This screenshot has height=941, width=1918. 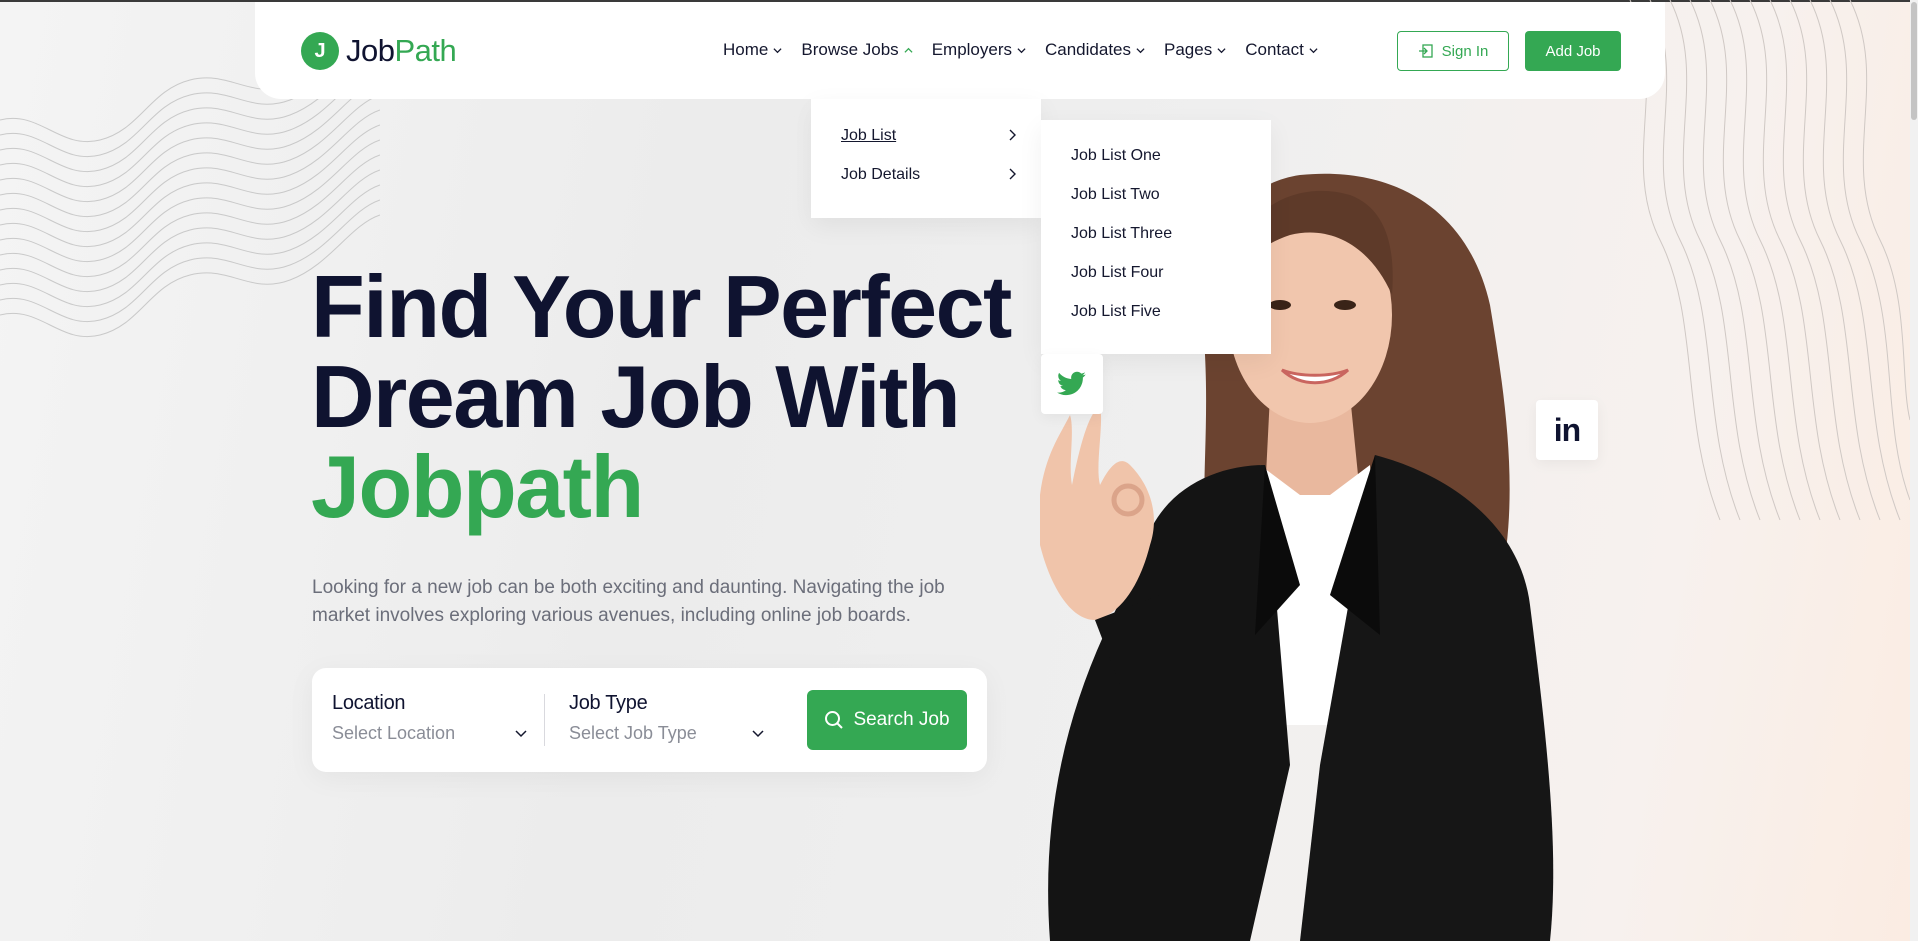 I want to click on twitter-link, so click(x=1072, y=384).